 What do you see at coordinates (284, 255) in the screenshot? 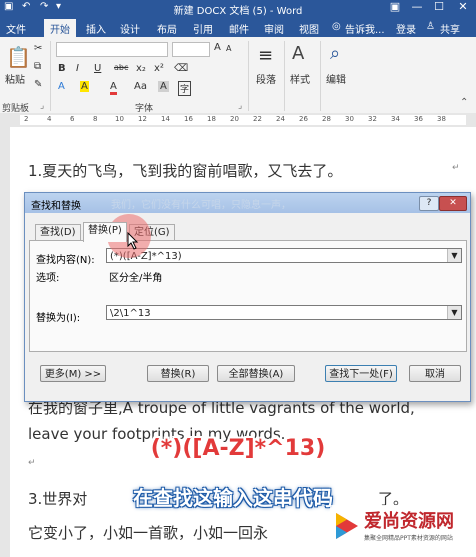
I see `find-what-input: (*)([A-Z]*^13) ▼` at bounding box center [284, 255].